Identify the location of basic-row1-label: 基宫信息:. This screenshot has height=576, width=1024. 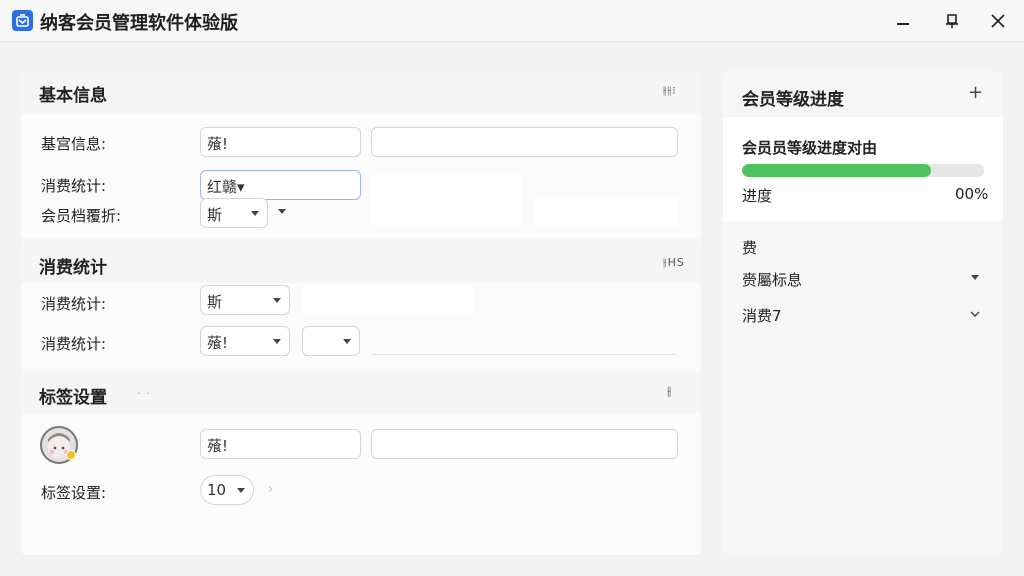
(74, 144).